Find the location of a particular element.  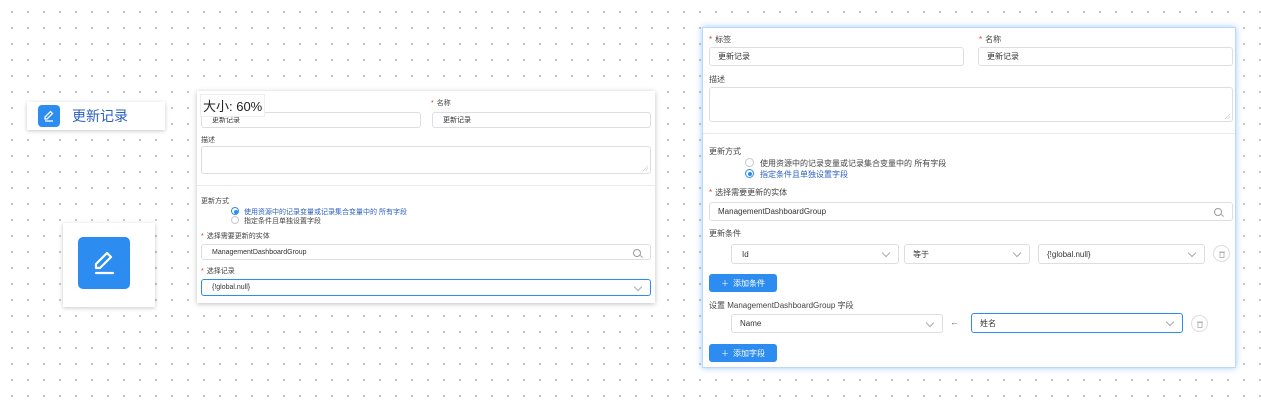

flow-node-update-record-large is located at coordinates (109, 265).